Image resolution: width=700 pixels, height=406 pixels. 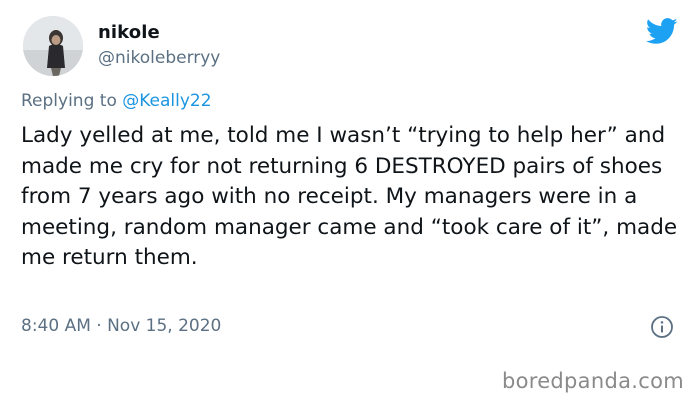 I want to click on user-handle: @nikoleberryy, so click(x=159, y=58).